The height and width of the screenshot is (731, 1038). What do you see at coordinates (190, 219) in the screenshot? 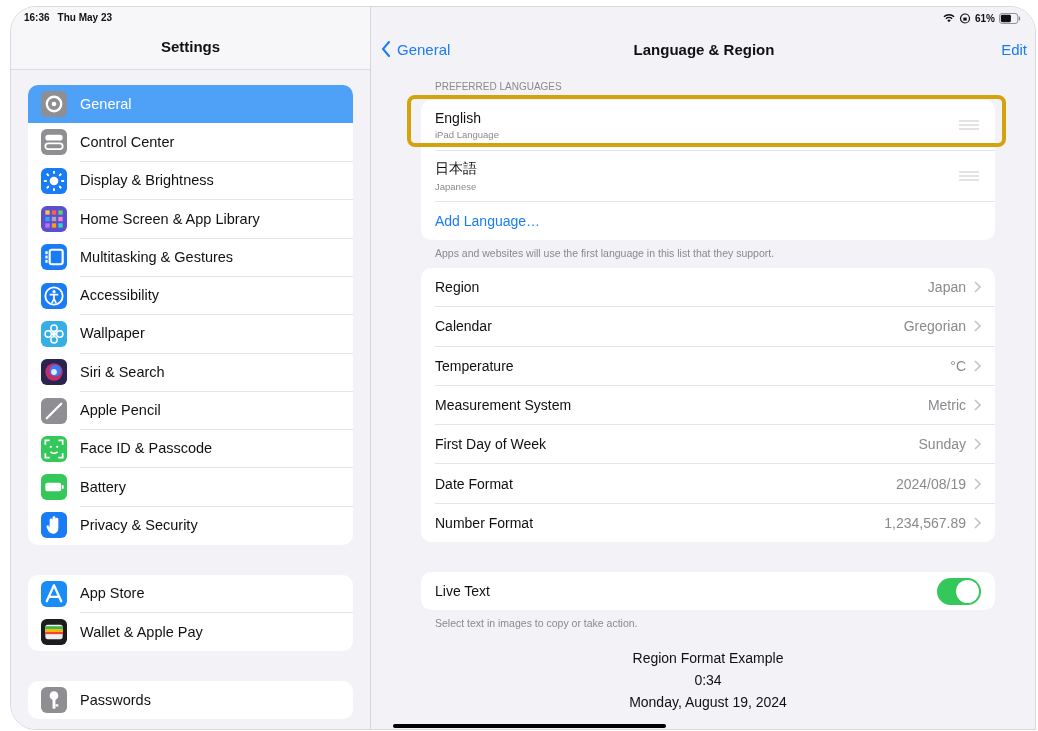
I see `sidebar-item: Home Screen & App Library` at bounding box center [190, 219].